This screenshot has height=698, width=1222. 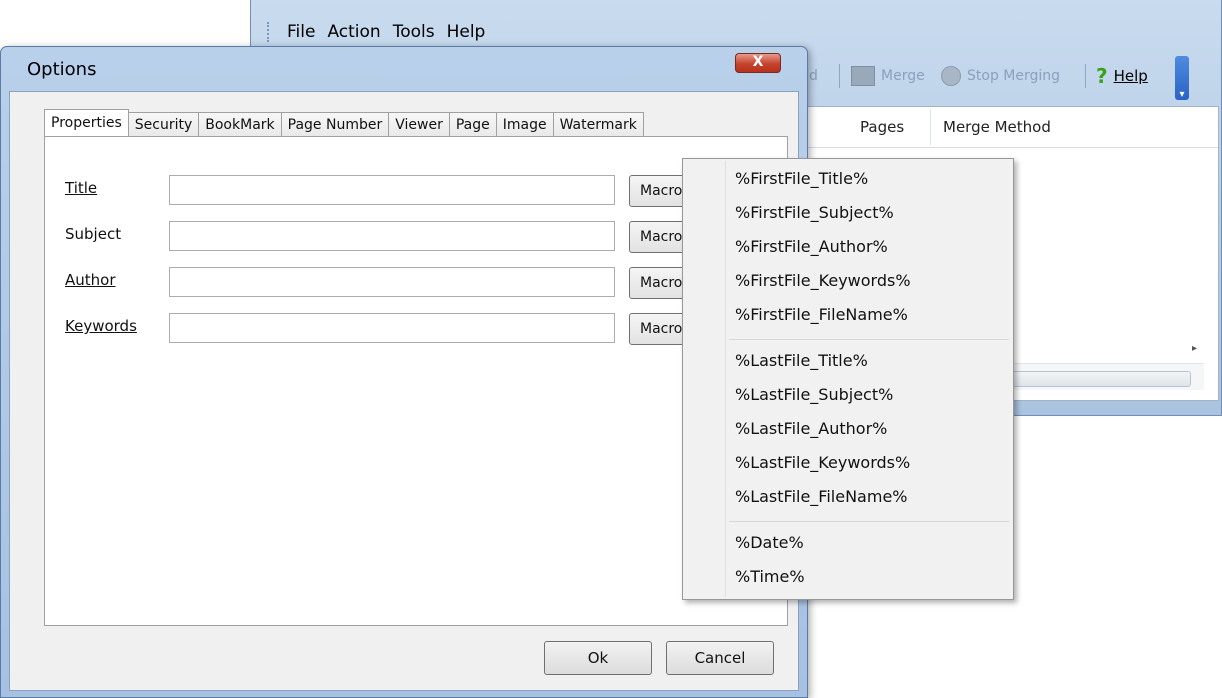 I want to click on help-button: ? Help, so click(x=1122, y=76).